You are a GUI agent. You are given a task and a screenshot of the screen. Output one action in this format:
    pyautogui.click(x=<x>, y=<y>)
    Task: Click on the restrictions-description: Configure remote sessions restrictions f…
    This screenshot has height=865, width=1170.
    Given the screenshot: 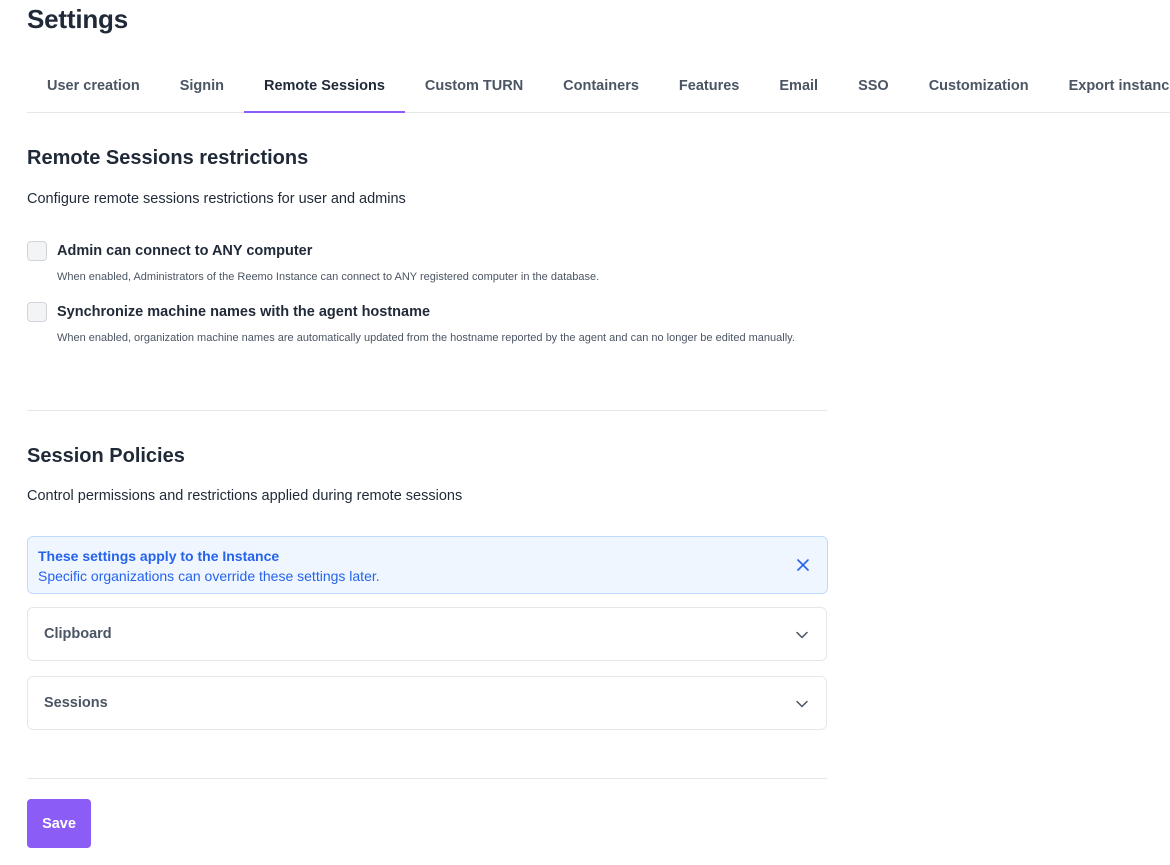 What is the action you would take?
    pyautogui.click(x=216, y=199)
    